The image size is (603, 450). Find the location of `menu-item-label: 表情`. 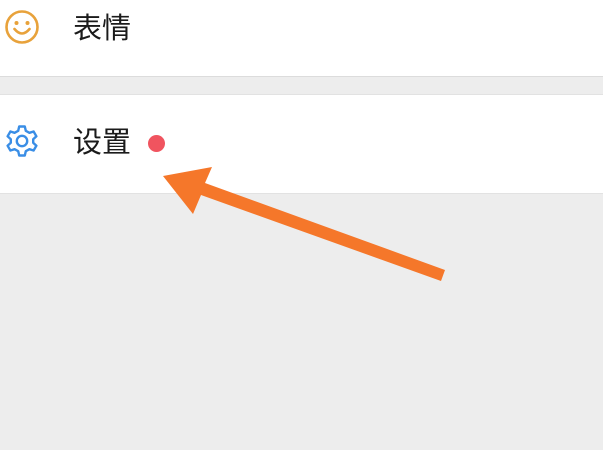

menu-item-label: 表情 is located at coordinates (102, 28).